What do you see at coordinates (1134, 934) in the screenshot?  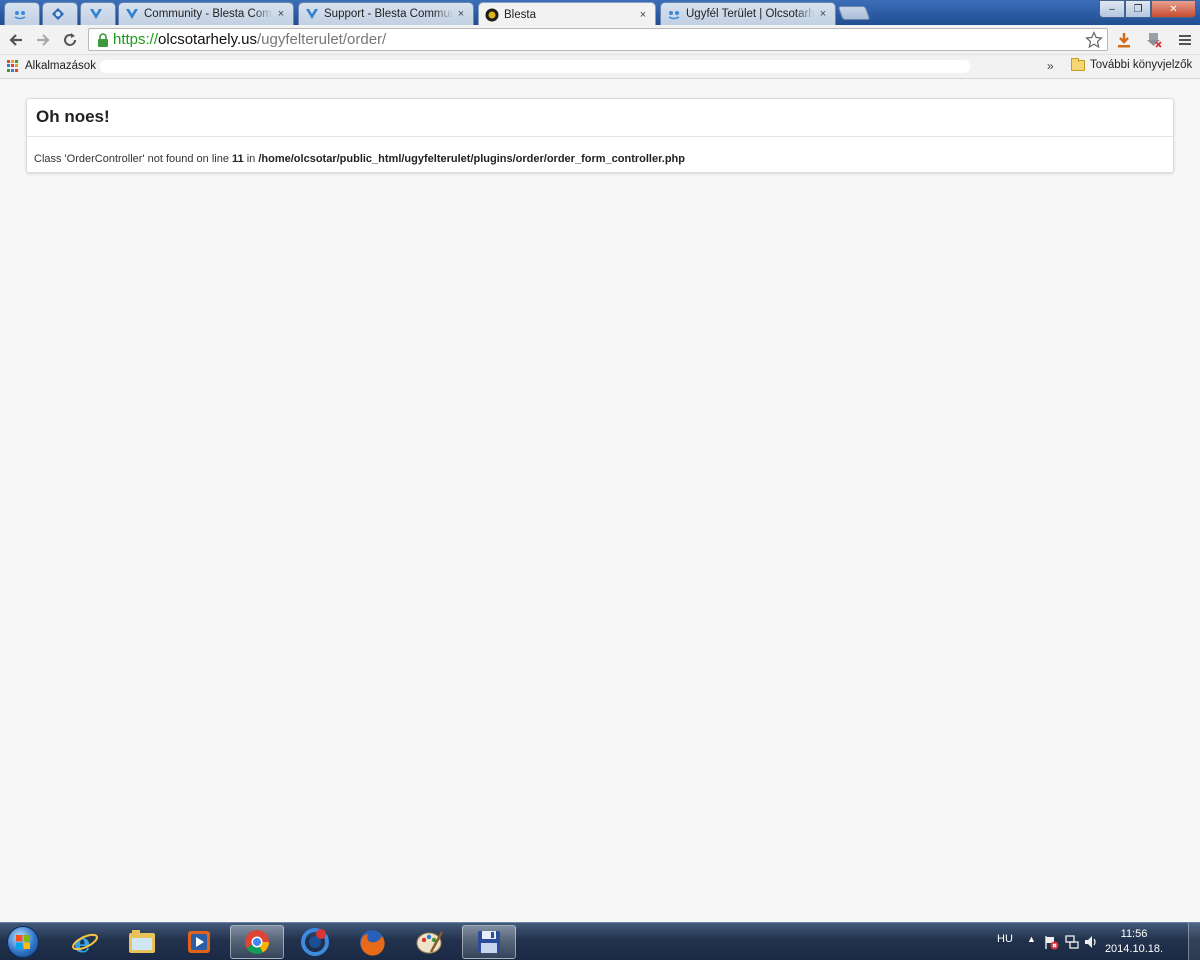 I see `clock-time: 11:56` at bounding box center [1134, 934].